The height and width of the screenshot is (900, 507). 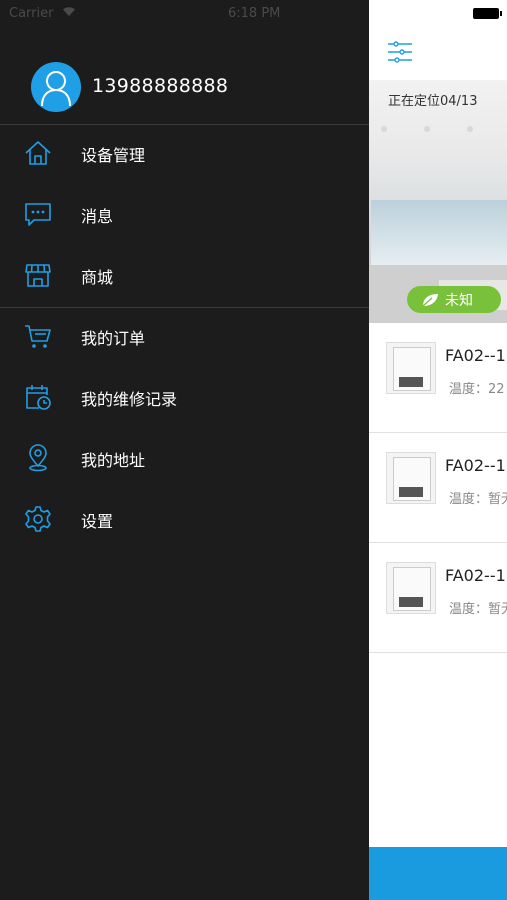 I want to click on menu-label: 我的订单, so click(x=113, y=338).